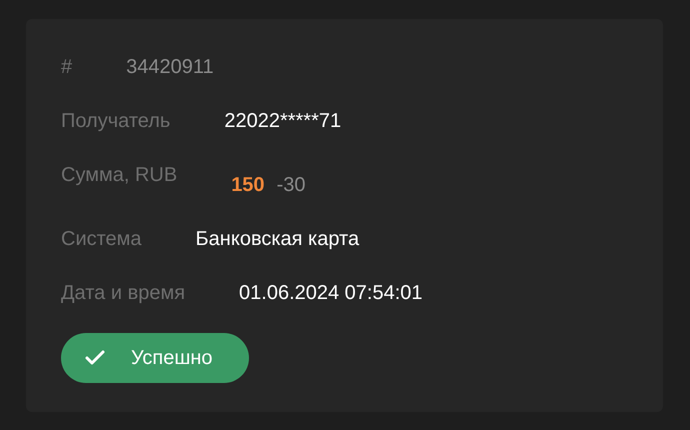 The image size is (690, 430). Describe the element at coordinates (170, 67) in the screenshot. I see `order-number: 34420911` at that location.